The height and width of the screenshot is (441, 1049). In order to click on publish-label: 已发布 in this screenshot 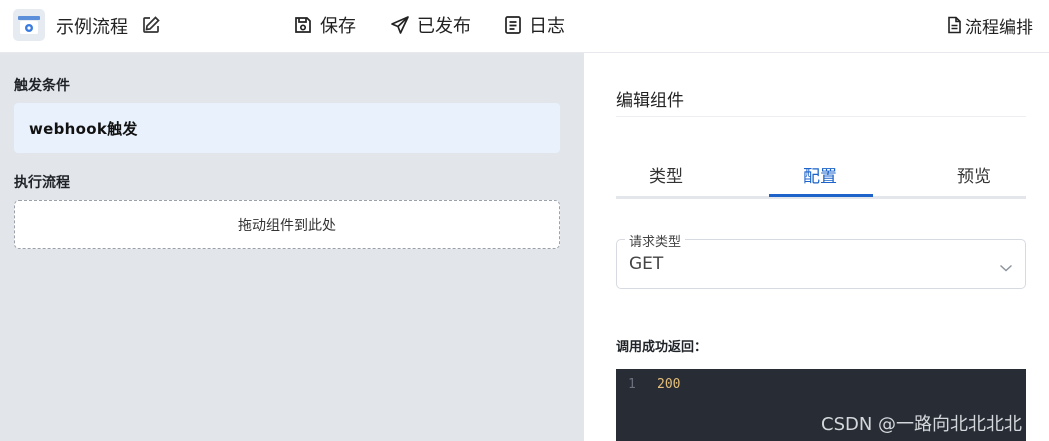, I will do `click(444, 26)`.